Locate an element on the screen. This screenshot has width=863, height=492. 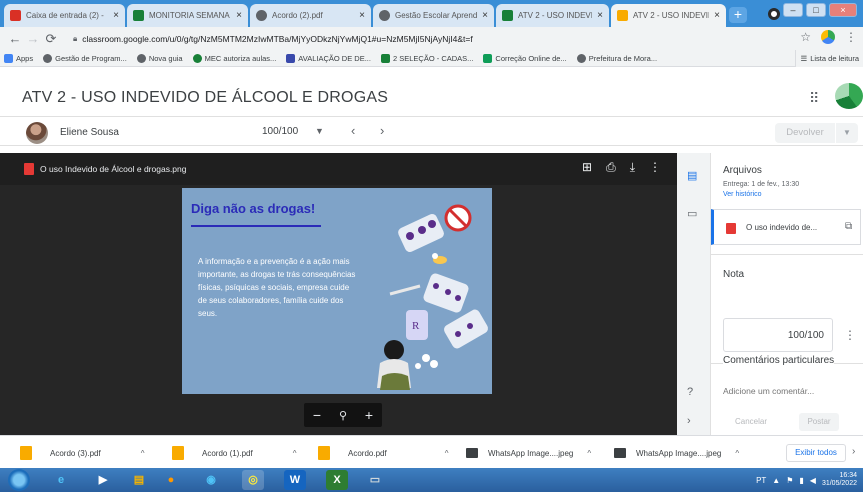
show-all-downloads-button: Exibir todos is located at coordinates (816, 453).